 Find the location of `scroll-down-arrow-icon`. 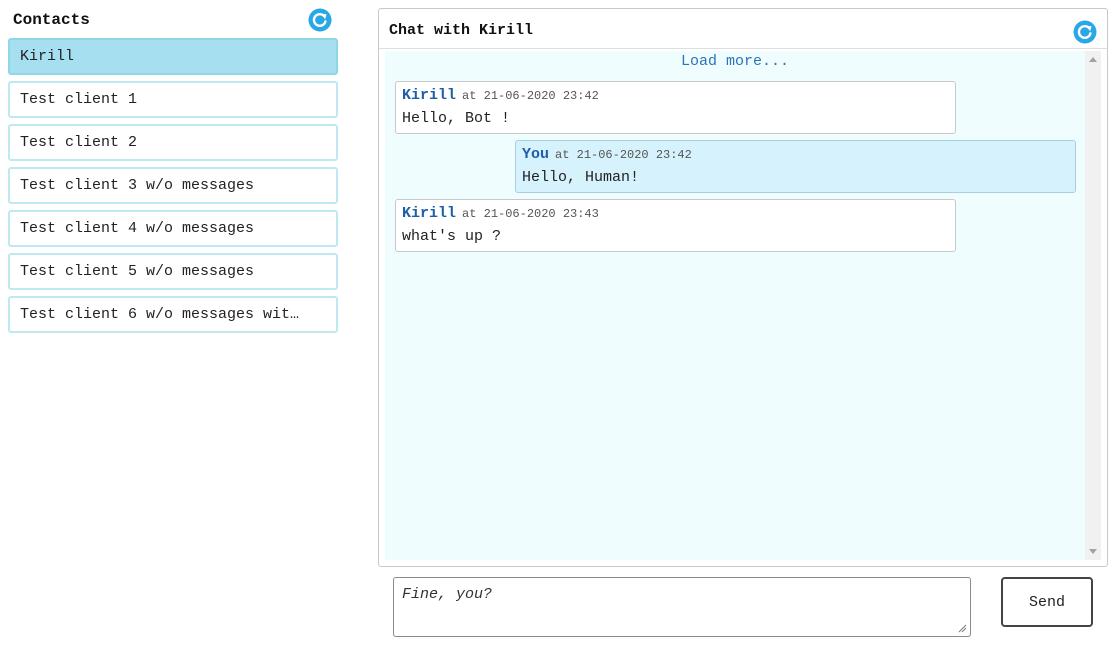

scroll-down-arrow-icon is located at coordinates (1093, 551).